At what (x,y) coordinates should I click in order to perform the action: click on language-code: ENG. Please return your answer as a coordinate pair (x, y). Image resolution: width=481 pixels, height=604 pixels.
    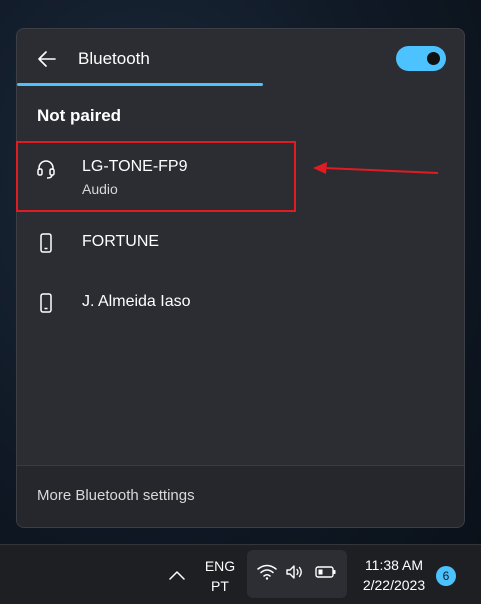
    Looking at the image, I should click on (220, 566).